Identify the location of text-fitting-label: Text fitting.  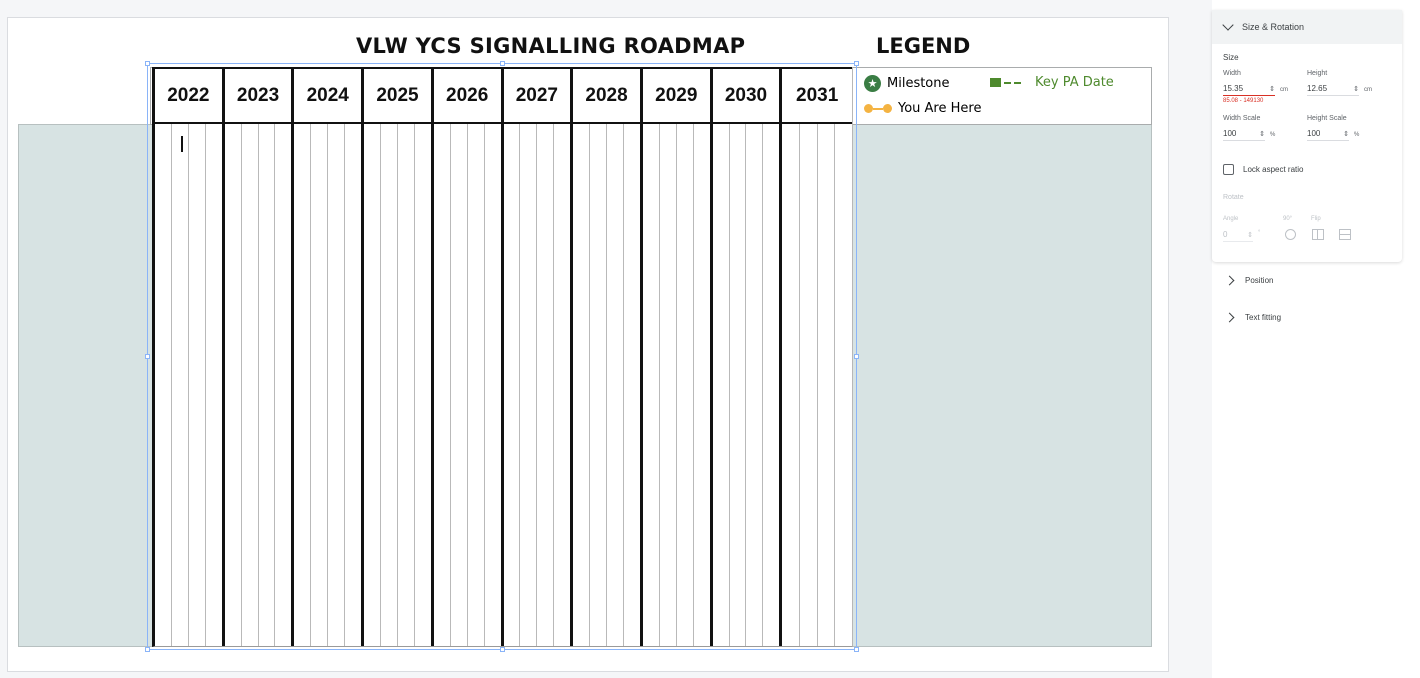
(1263, 317).